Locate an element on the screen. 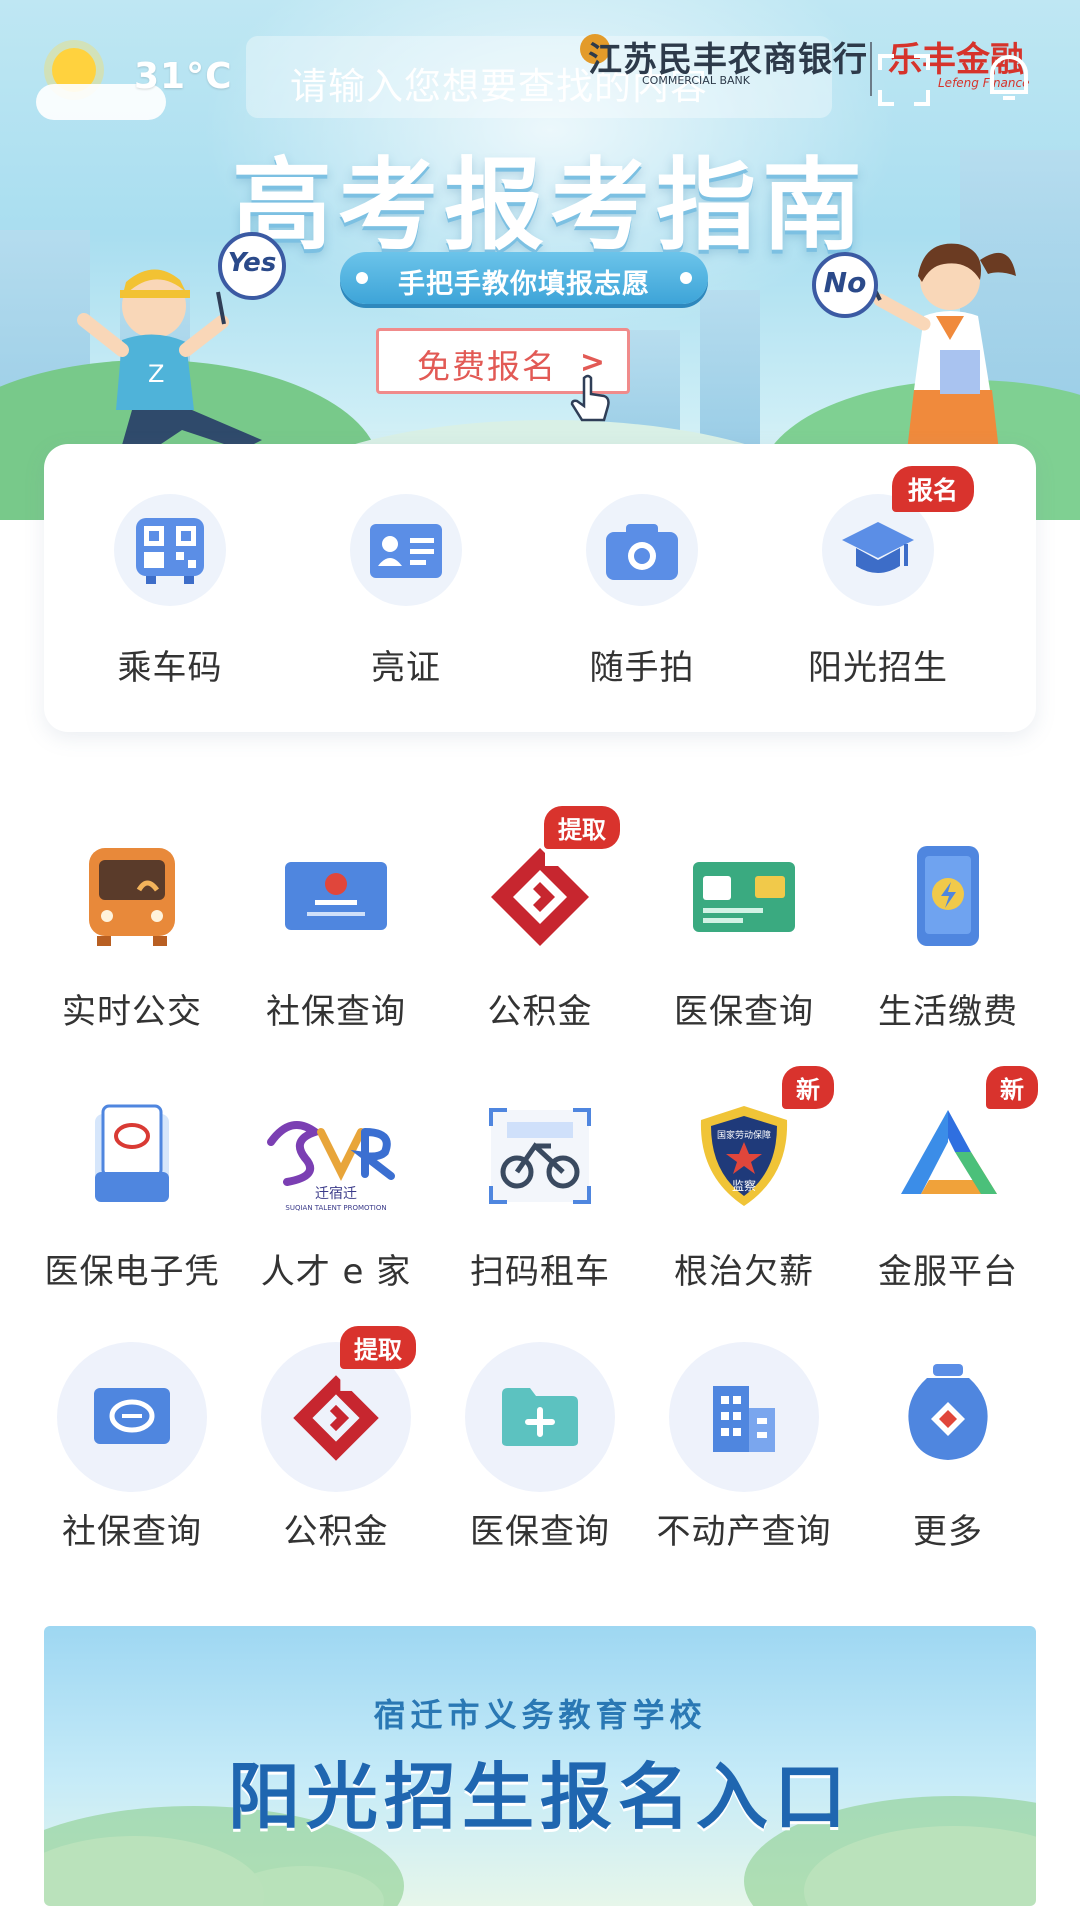 The image size is (1080, 1920). service-item-social-security: 社保查询 is located at coordinates (336, 937).